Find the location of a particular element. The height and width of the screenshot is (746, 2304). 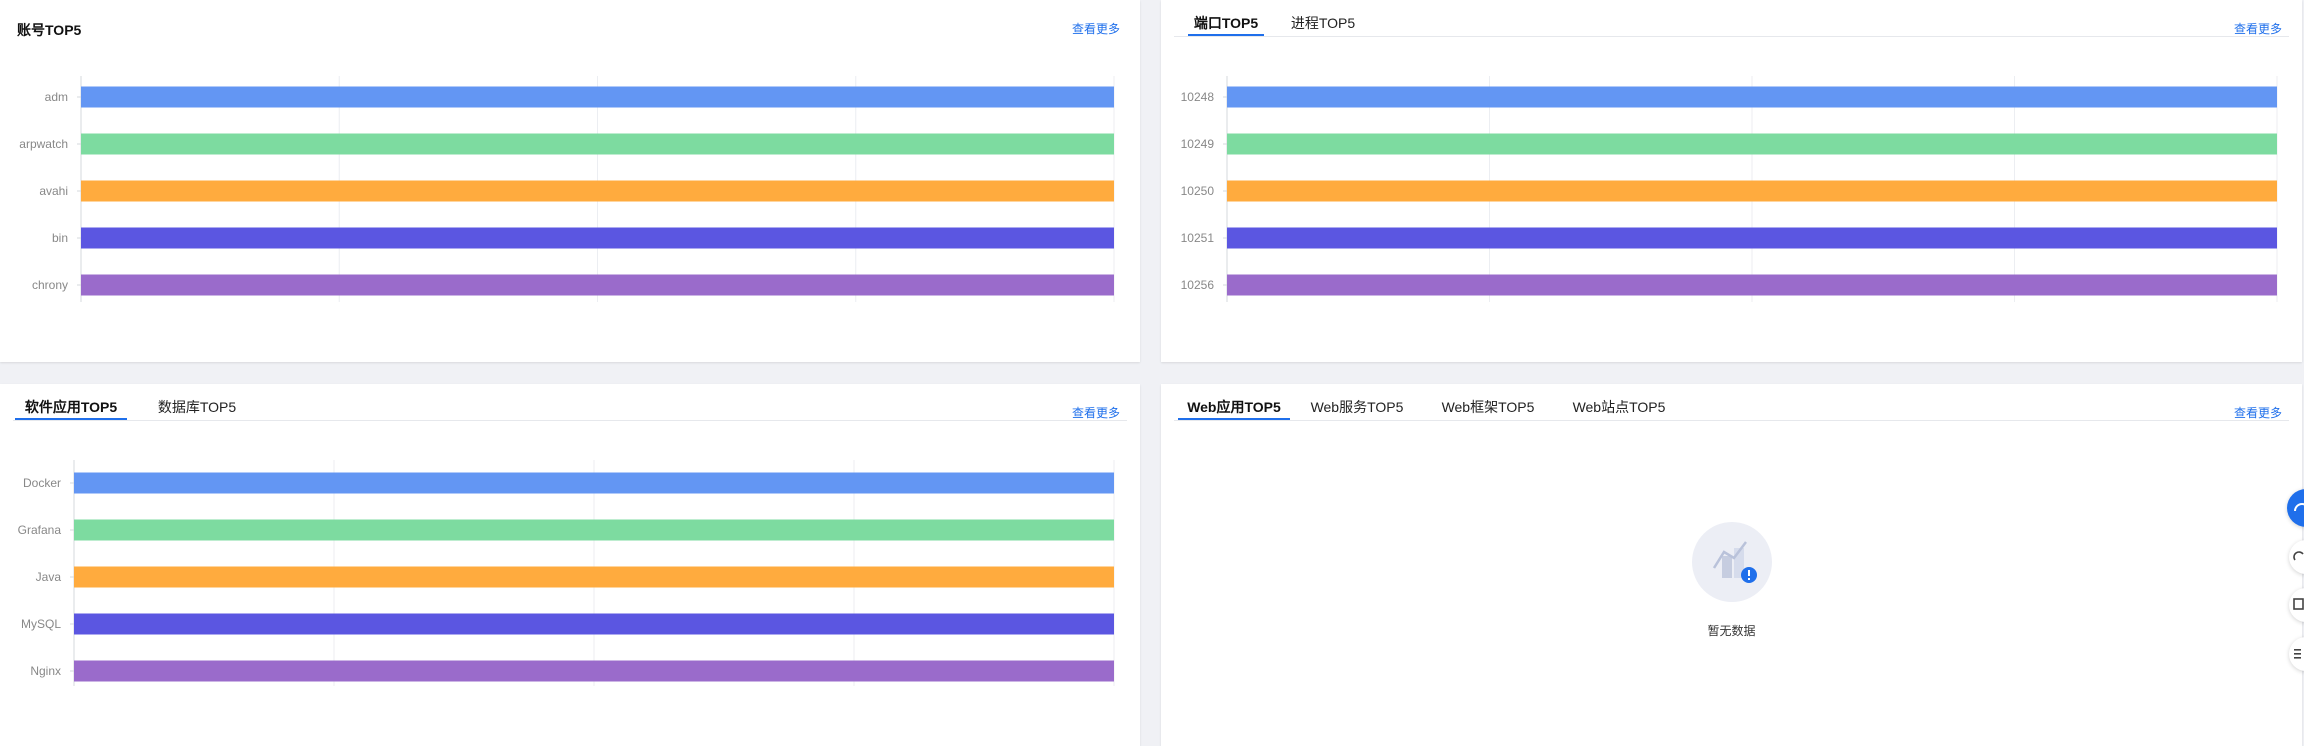

bar-bin is located at coordinates (597, 238).